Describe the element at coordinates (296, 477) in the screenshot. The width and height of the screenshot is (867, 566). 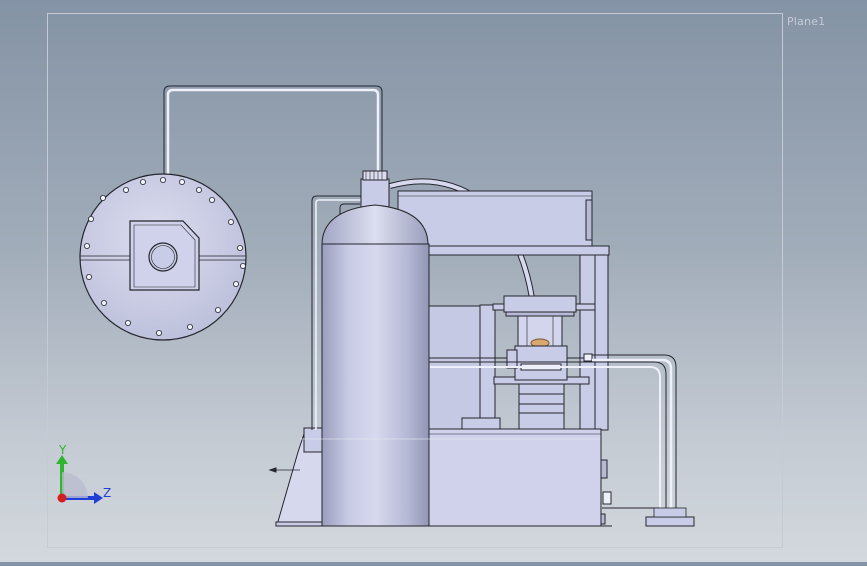
I see `funnel-hopper` at that location.